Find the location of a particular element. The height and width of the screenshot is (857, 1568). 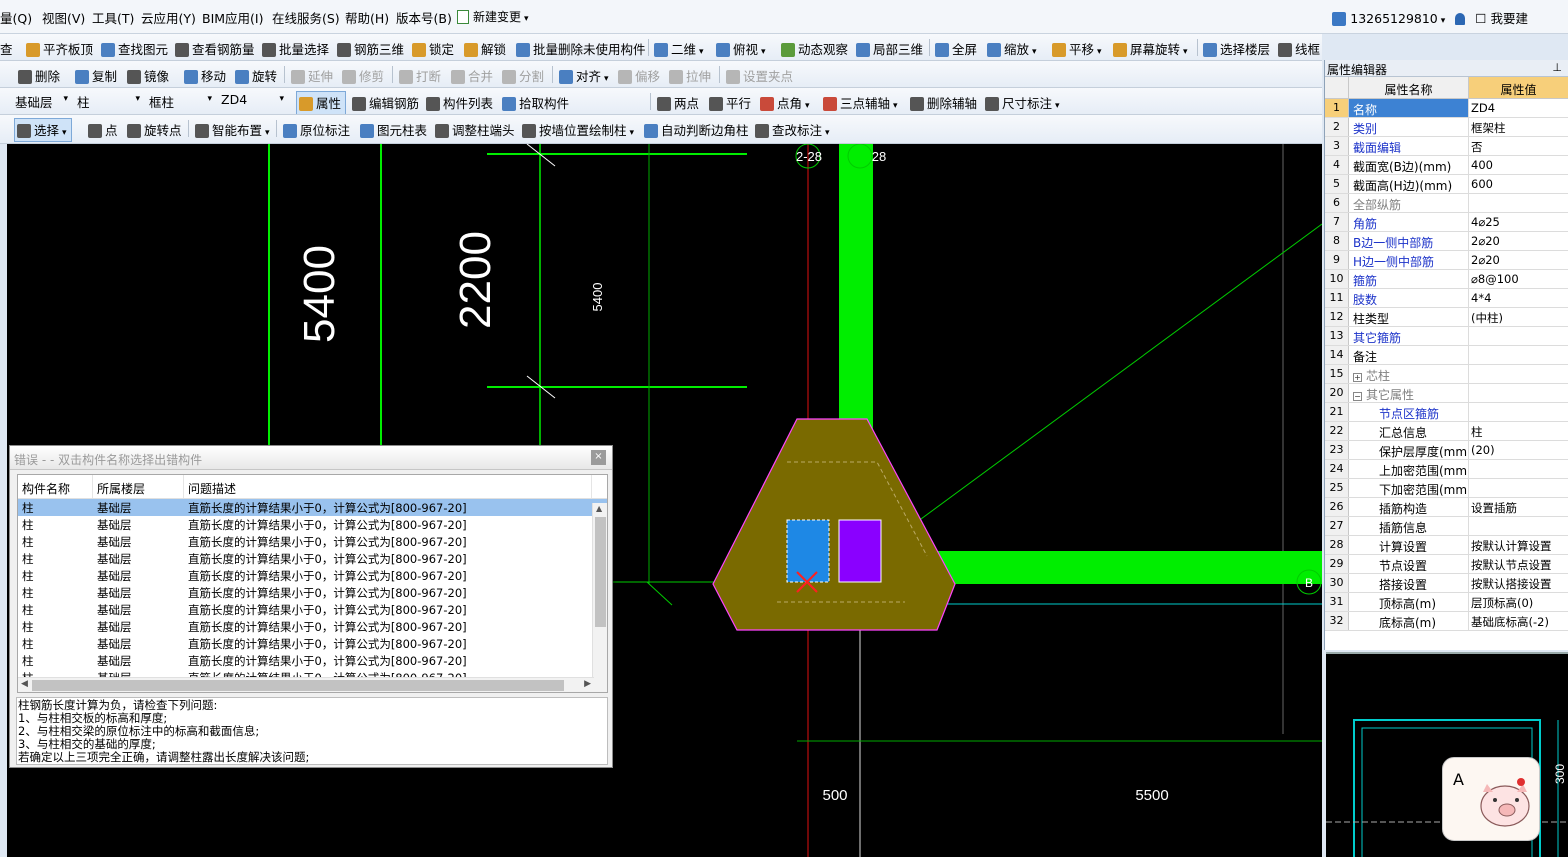

property-row: 29 节点设置 按默认节点设置 is located at coordinates (1446, 564).